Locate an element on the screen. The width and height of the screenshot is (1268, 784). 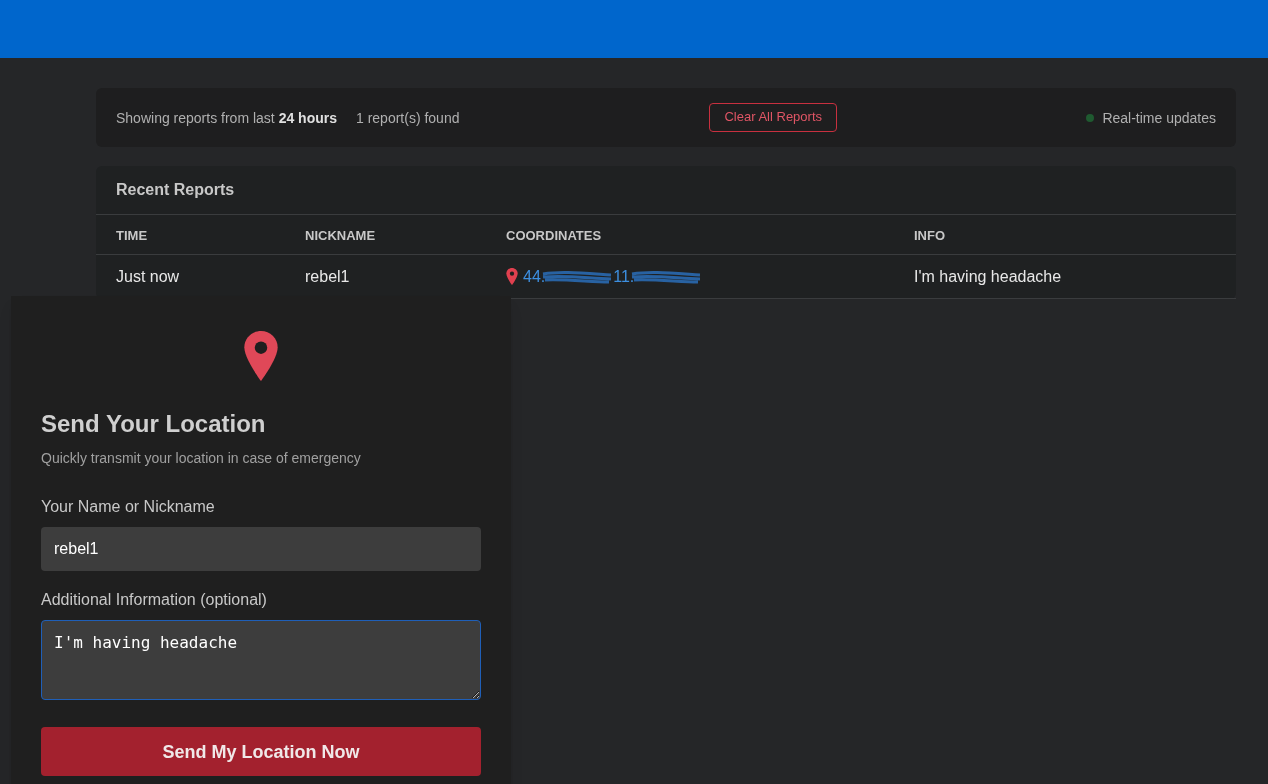
card-title: Recent Reports is located at coordinates (175, 190).